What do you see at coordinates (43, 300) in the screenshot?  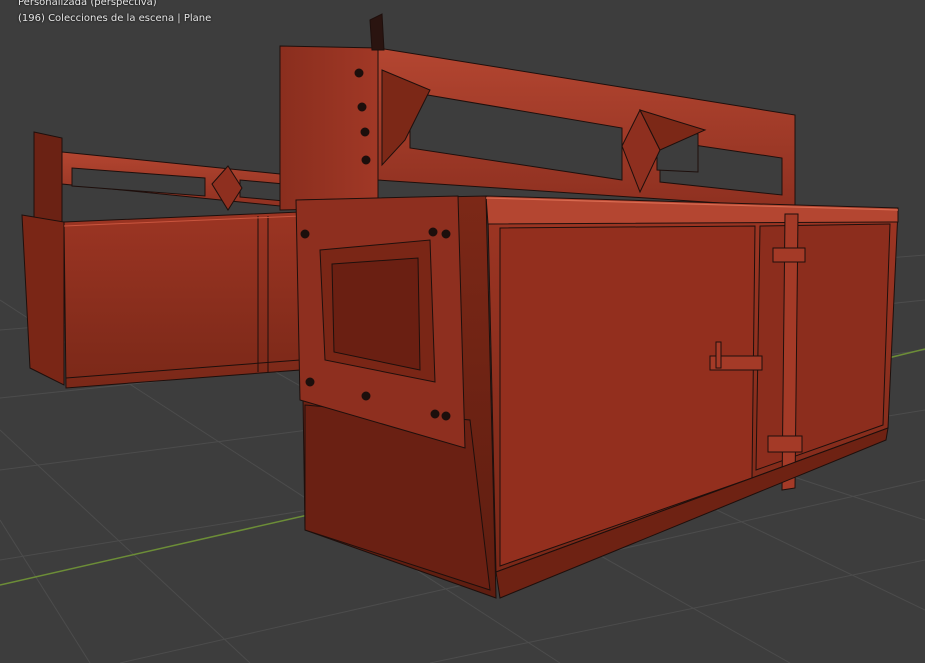 I see `bg-box-side` at bounding box center [43, 300].